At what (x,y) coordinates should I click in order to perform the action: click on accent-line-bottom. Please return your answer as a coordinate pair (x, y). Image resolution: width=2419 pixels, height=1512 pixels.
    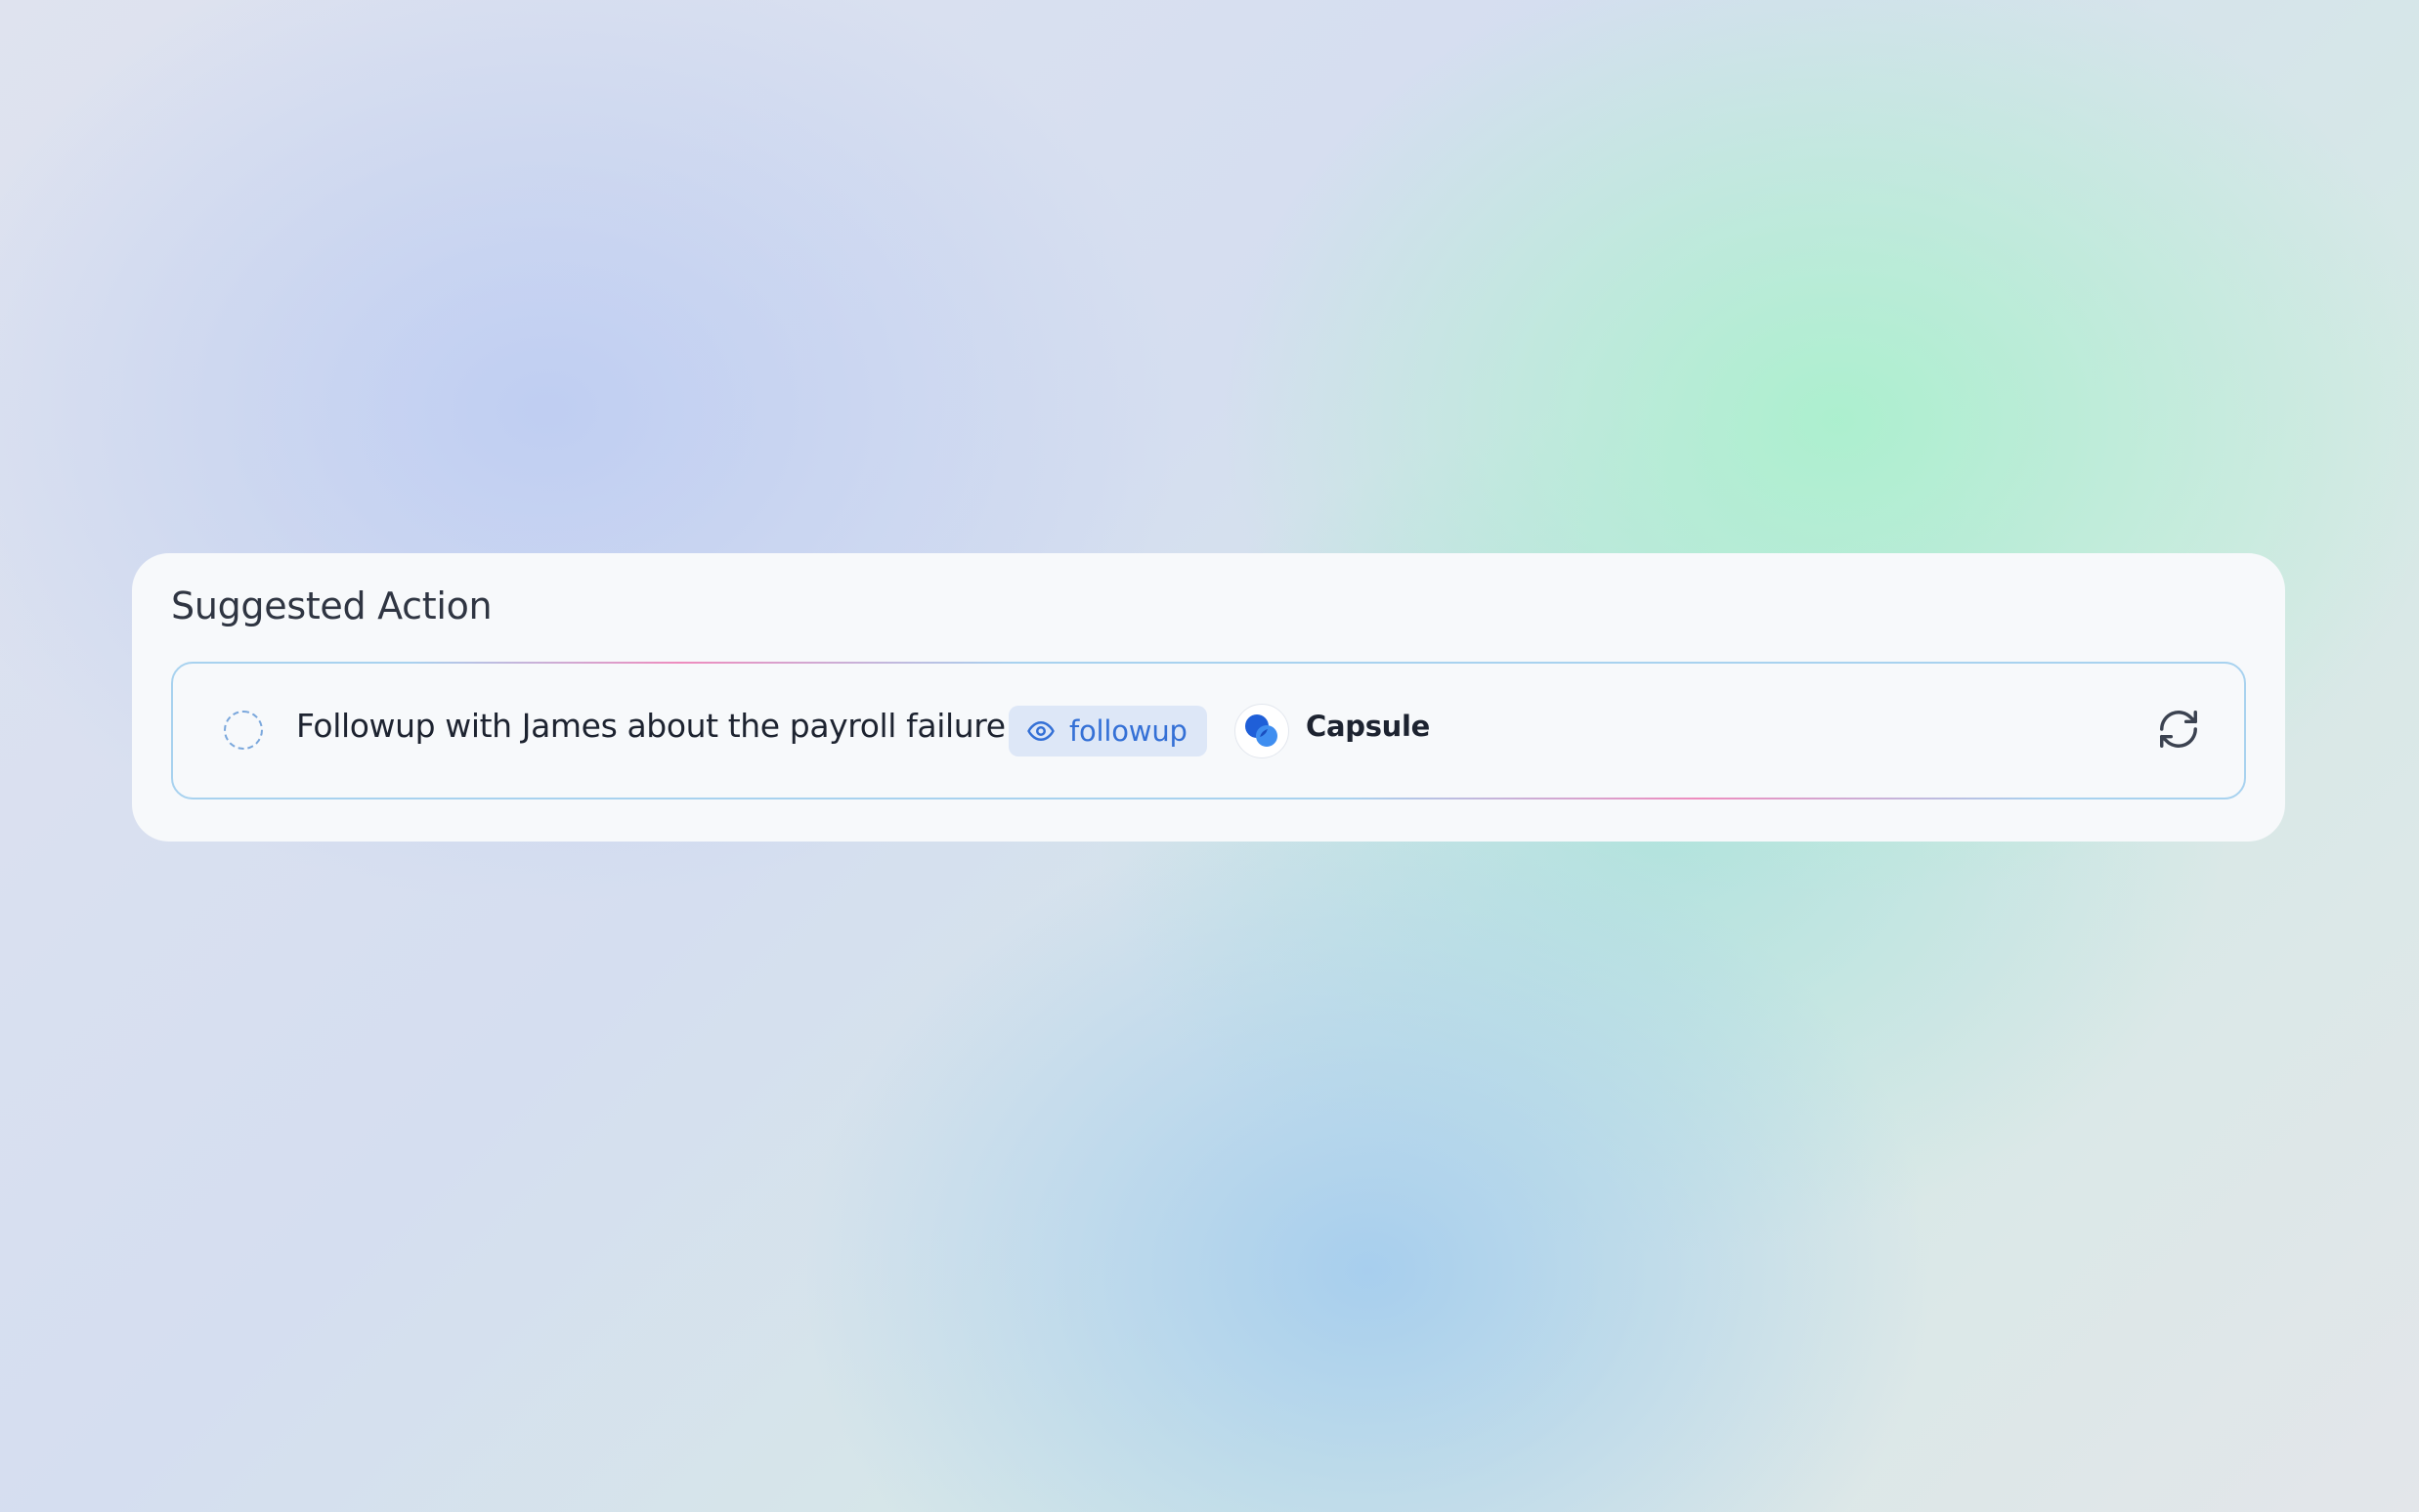
    Looking at the image, I should click on (1698, 798).